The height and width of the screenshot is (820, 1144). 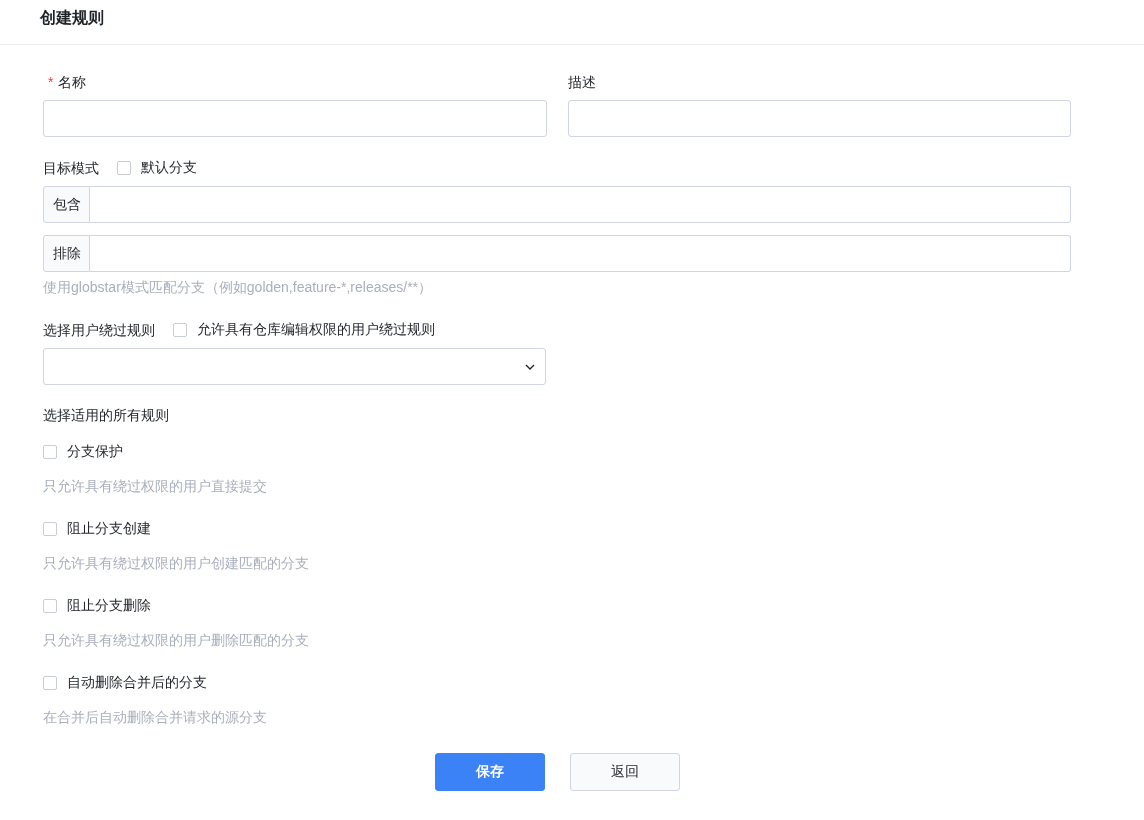 I want to click on include-input, so click(x=580, y=204).